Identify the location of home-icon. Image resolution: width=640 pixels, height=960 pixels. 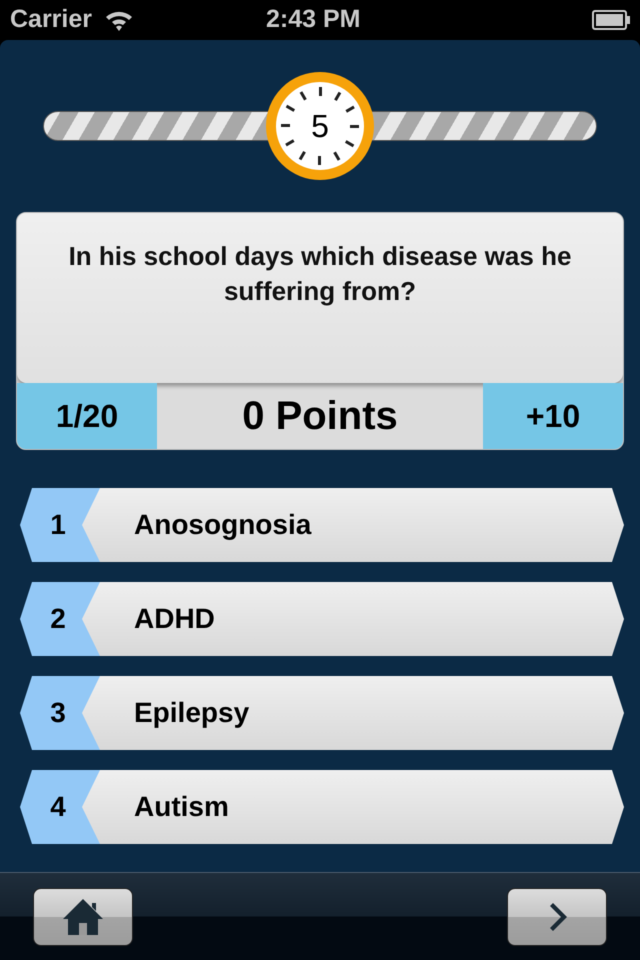
(83, 916).